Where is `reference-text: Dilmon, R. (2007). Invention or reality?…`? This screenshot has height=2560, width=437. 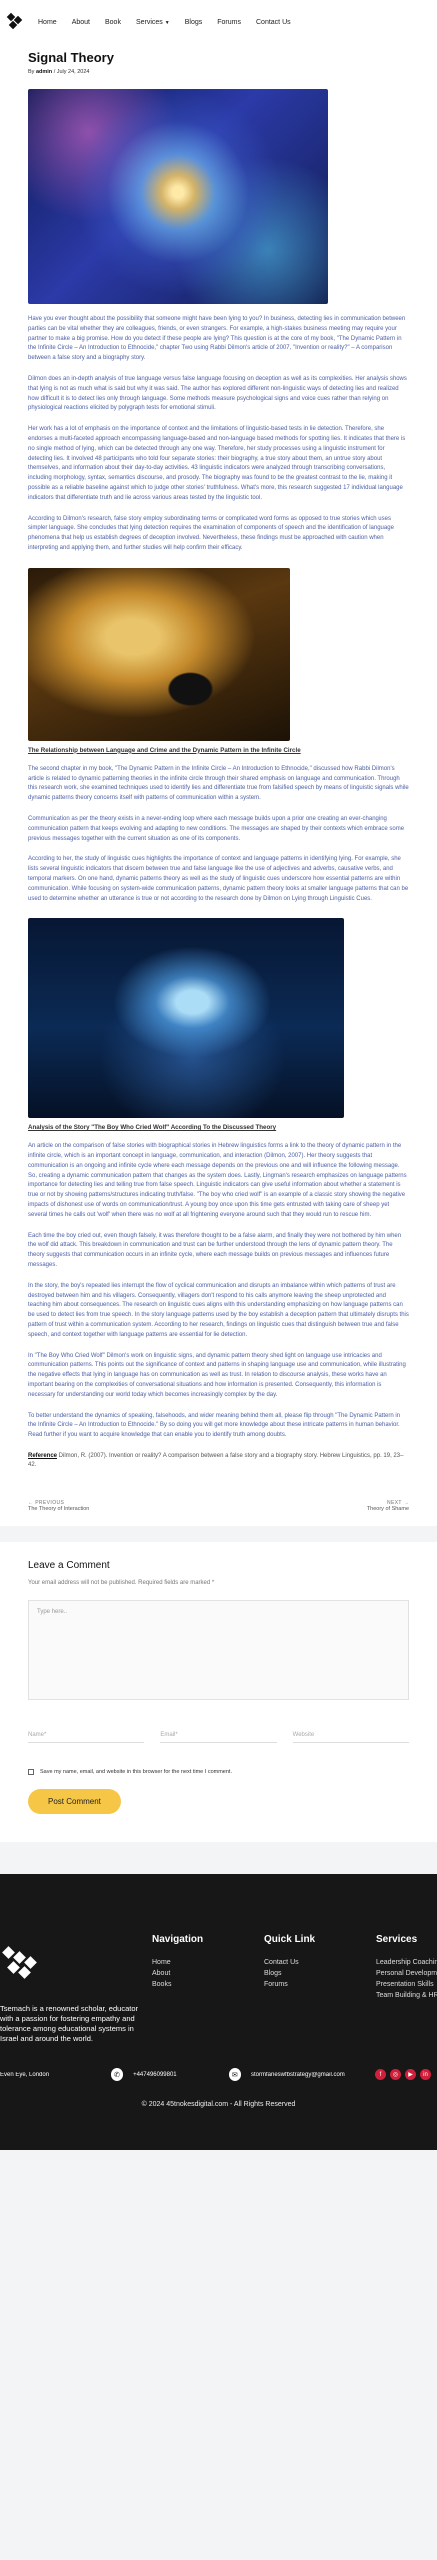 reference-text: Dilmon, R. (2007). Invention or reality?… is located at coordinates (216, 1461).